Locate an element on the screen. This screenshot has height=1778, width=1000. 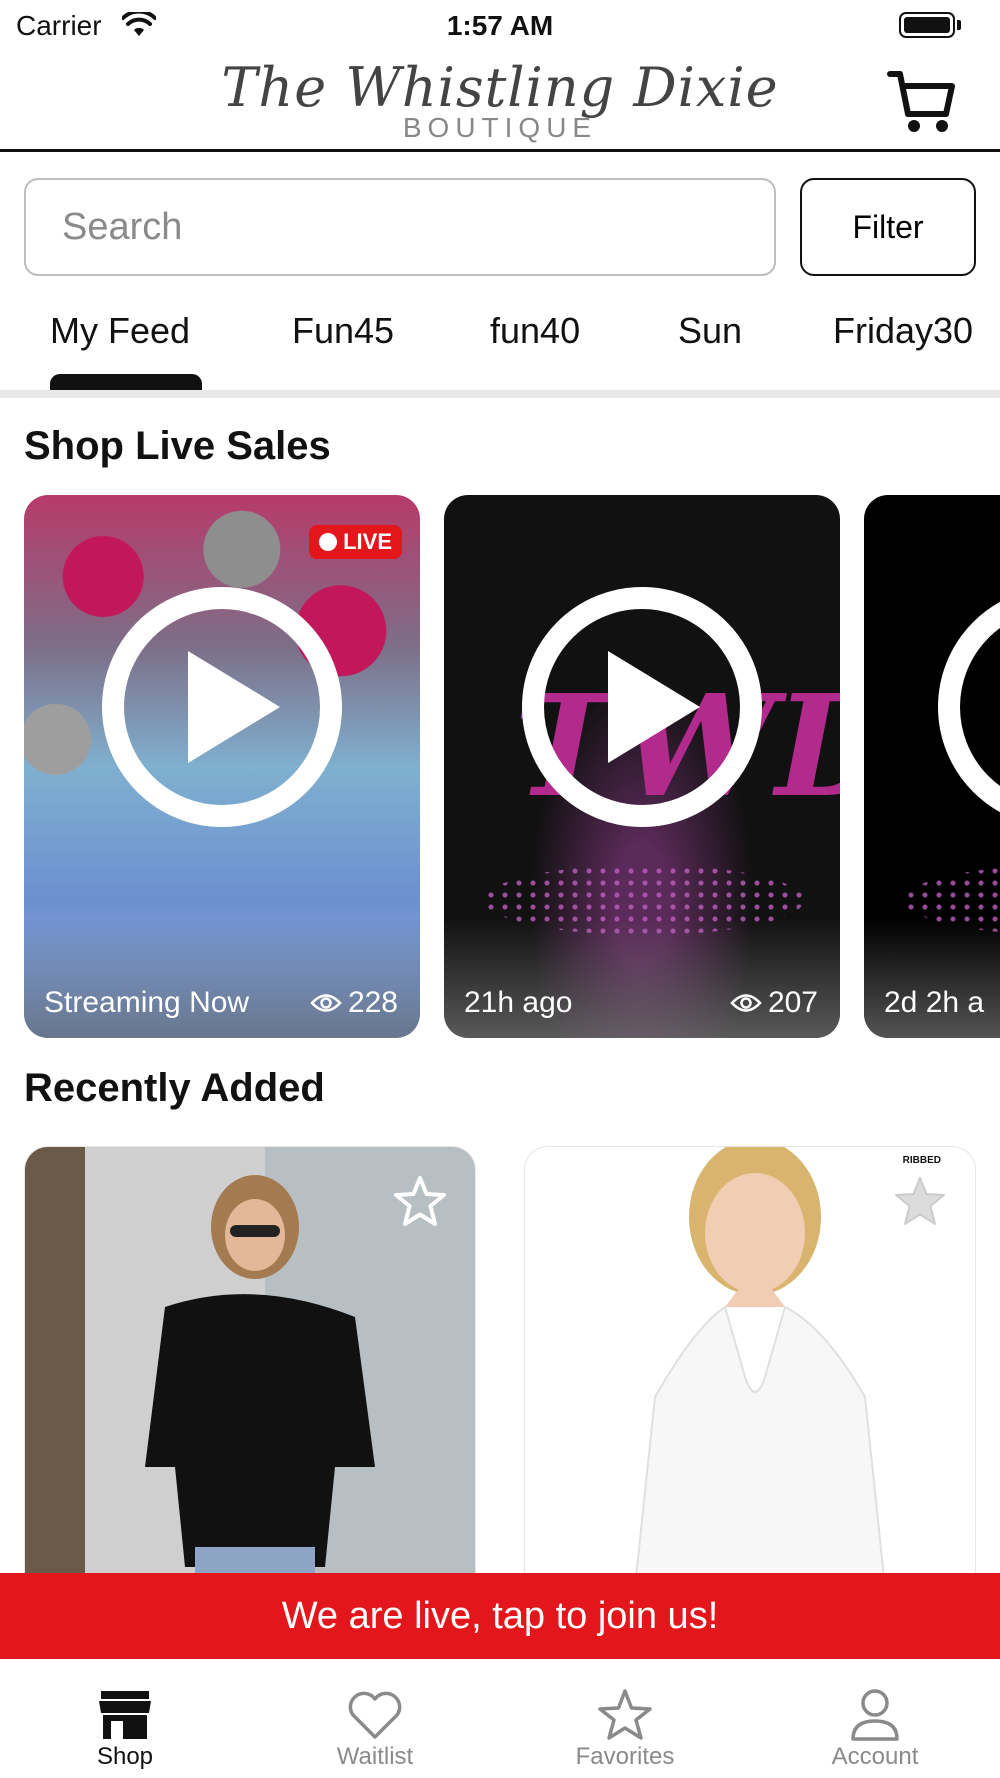
battery-icon is located at coordinates (927, 25).